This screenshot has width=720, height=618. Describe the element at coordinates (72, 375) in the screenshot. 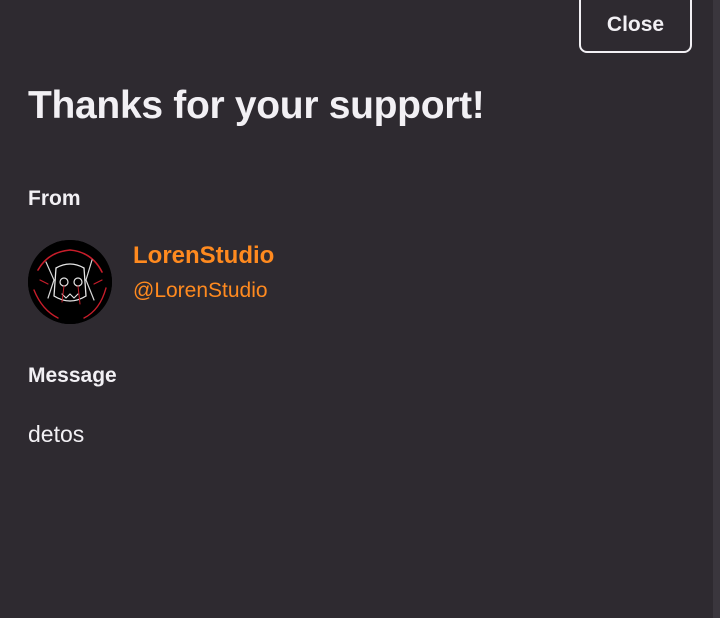

I see `message-label: Message` at that location.